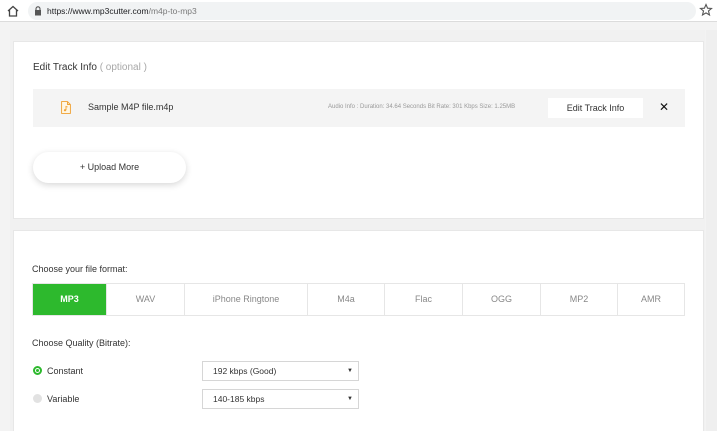  I want to click on format-tab-iphone-ringtone: iPhone Ringtone, so click(246, 299).